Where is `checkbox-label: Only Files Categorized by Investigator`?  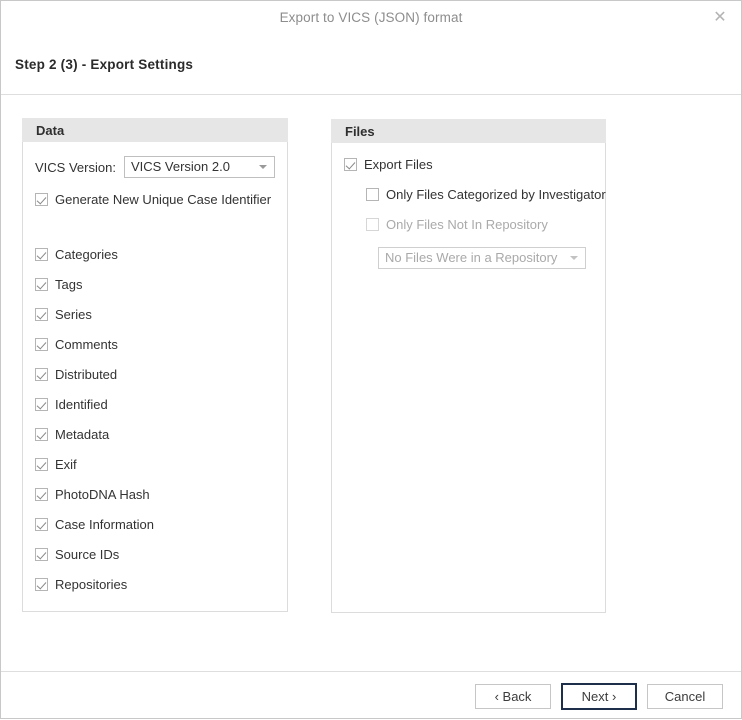
checkbox-label: Only Files Categorized by Investigator is located at coordinates (496, 194).